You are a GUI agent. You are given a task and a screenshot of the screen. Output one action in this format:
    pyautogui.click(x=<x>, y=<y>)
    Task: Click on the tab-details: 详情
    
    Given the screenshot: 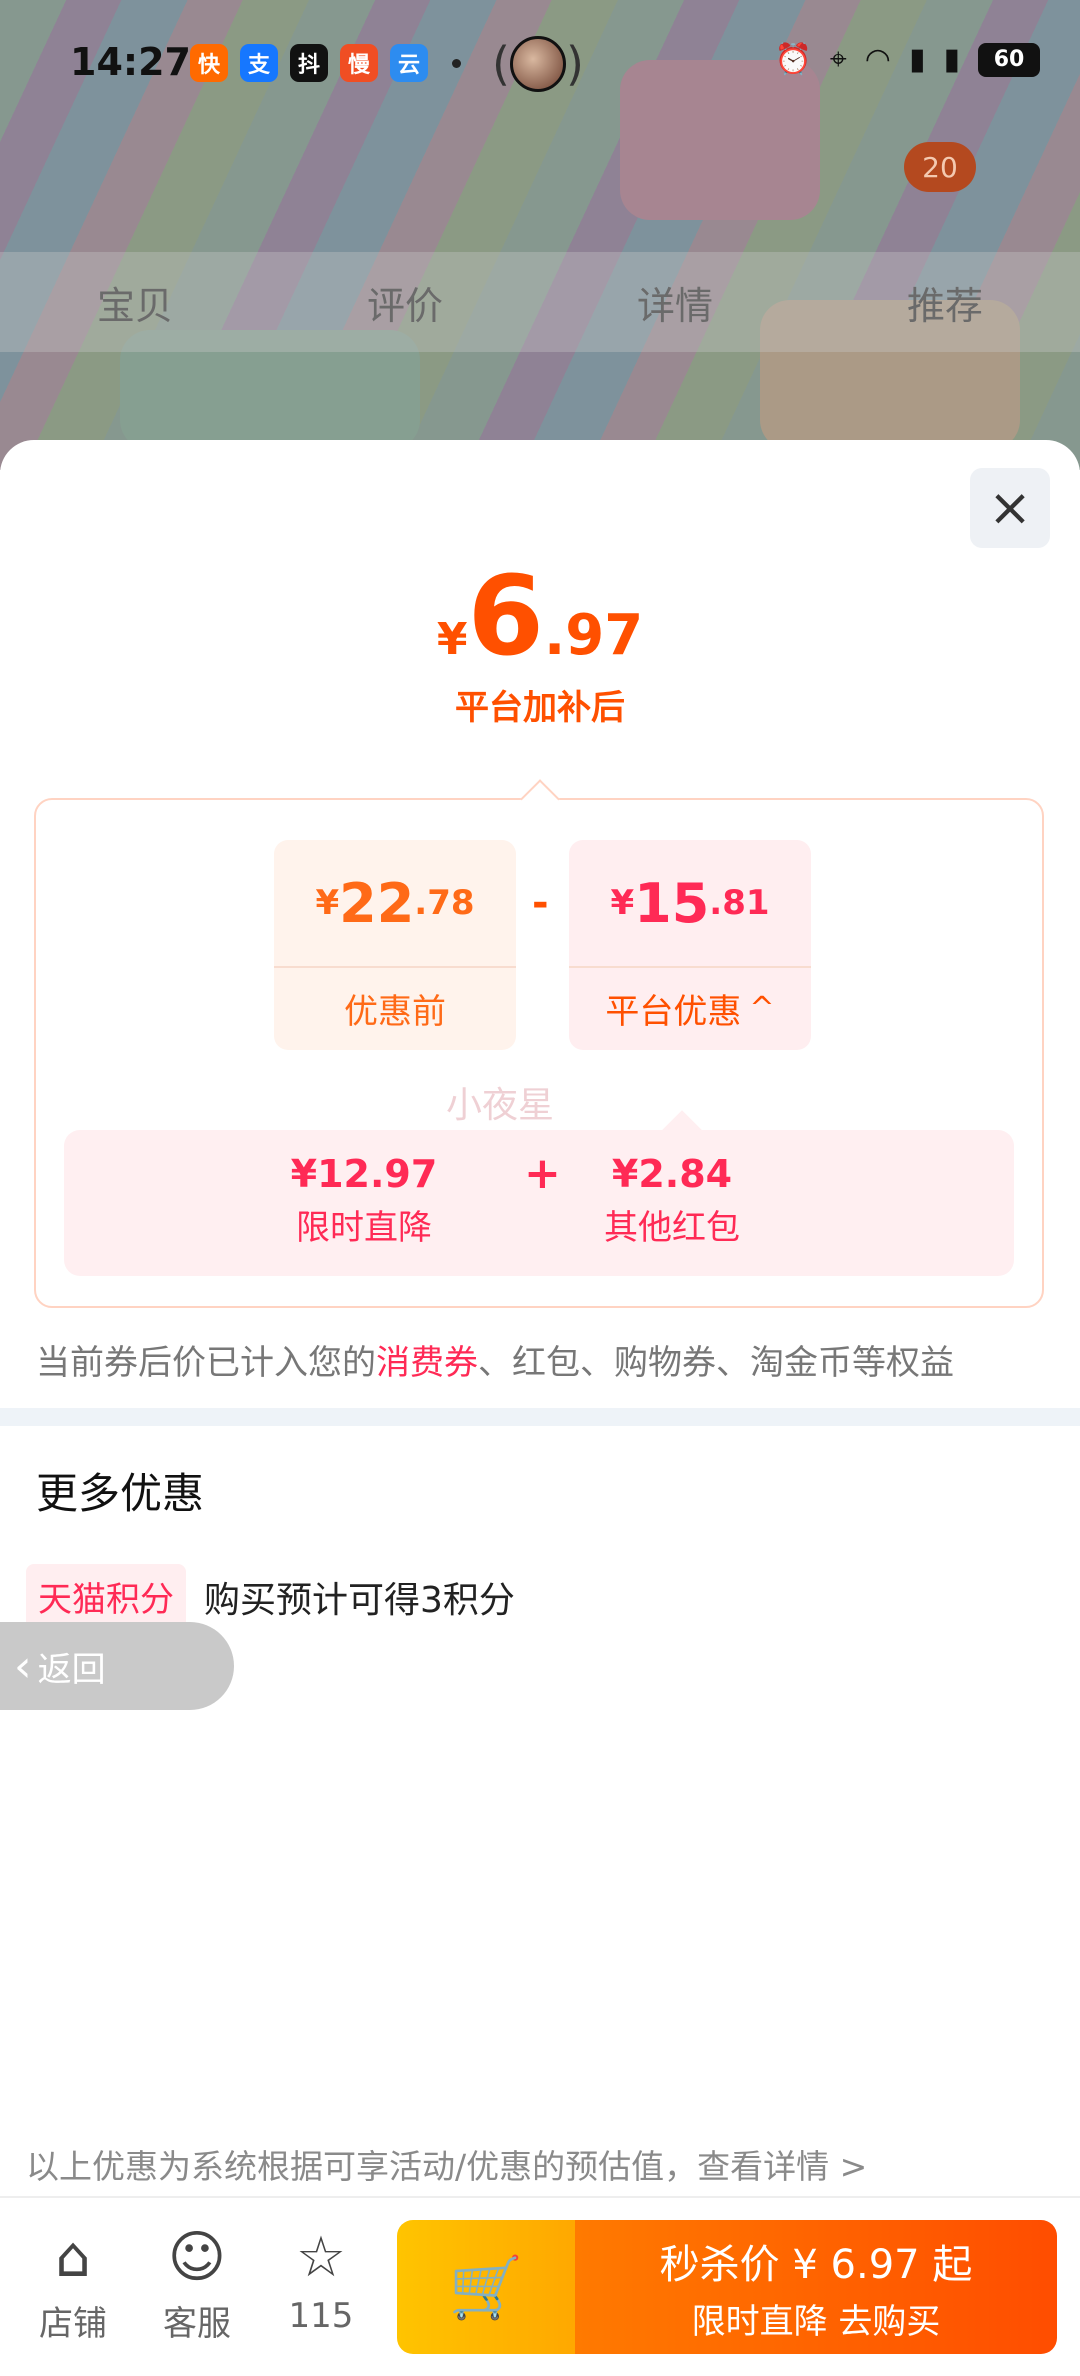 What is the action you would take?
    pyautogui.click(x=675, y=302)
    